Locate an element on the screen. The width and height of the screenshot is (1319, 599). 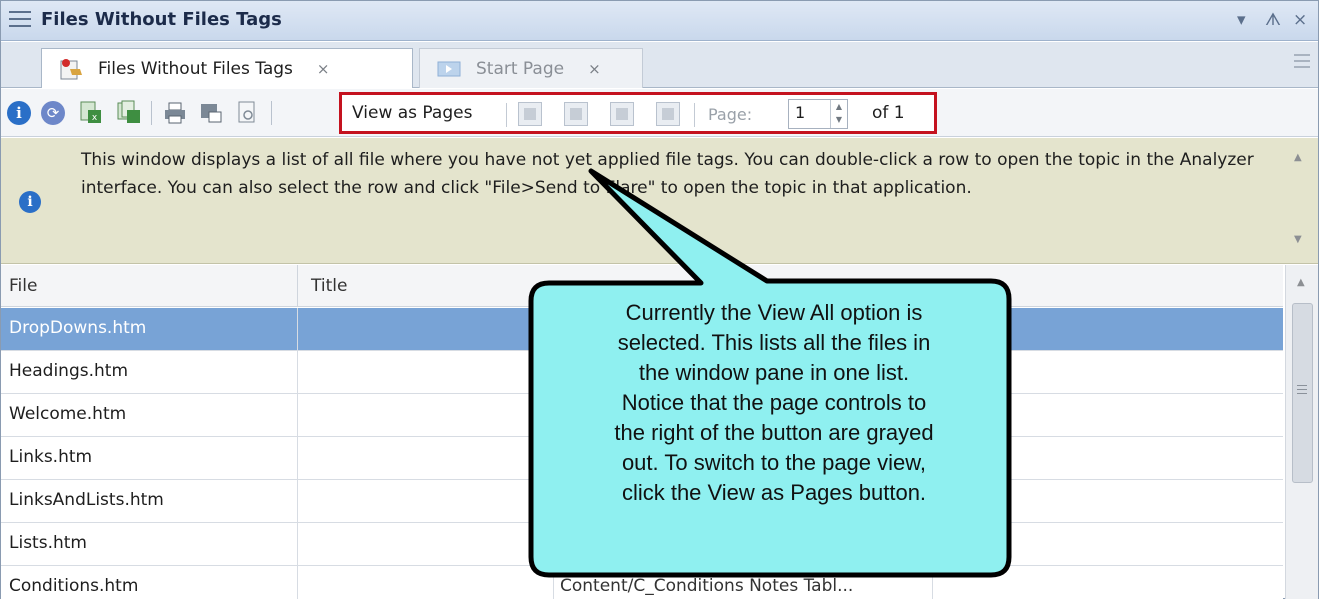
spin-up-icon: ▲ is located at coordinates (839, 106).